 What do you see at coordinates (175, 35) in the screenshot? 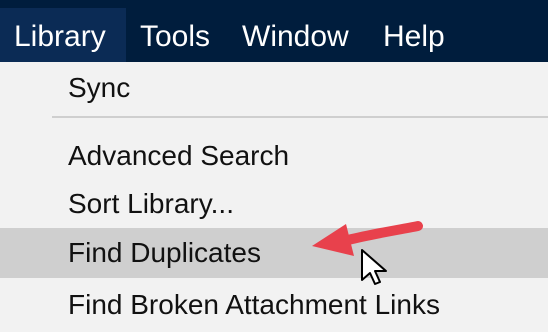
I see `menu-tools: Tools` at bounding box center [175, 35].